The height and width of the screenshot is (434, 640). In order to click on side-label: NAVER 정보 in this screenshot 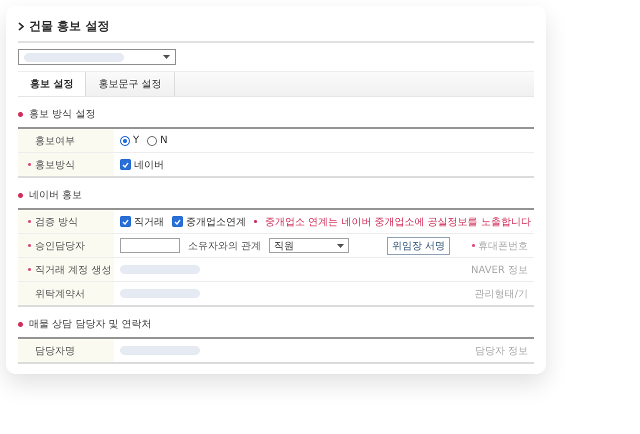, I will do `click(499, 270)`.